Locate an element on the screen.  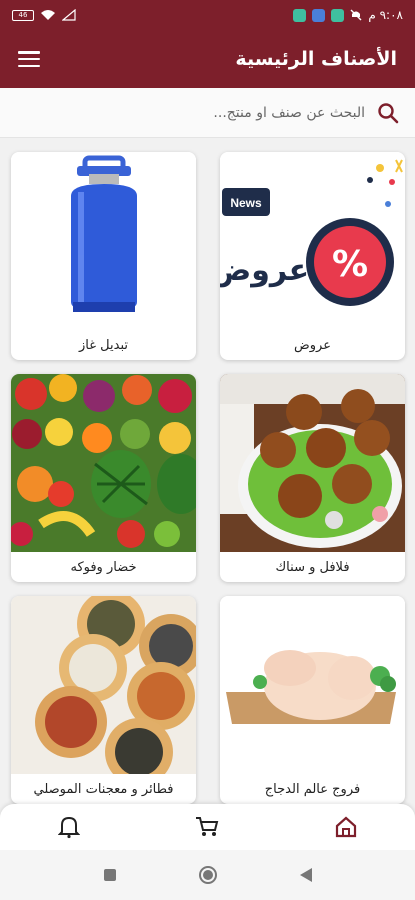
offers-news-badge-image: News % عروض is located at coordinates (312, 241).